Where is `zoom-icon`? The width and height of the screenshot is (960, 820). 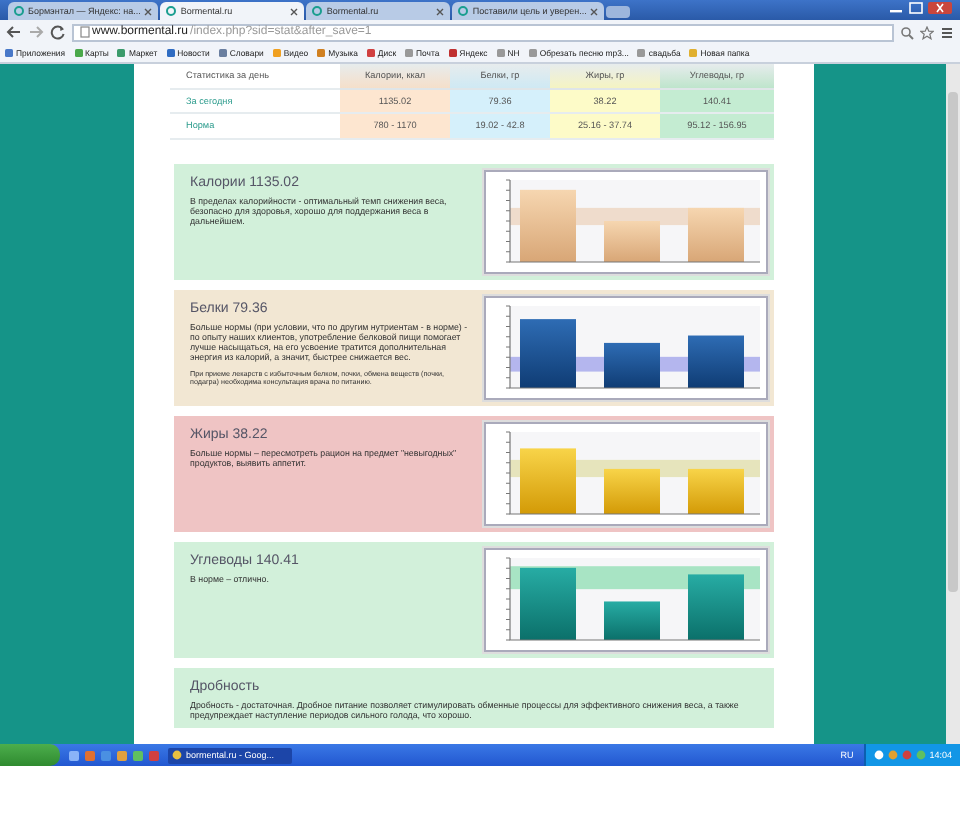
zoom-icon is located at coordinates (907, 32).